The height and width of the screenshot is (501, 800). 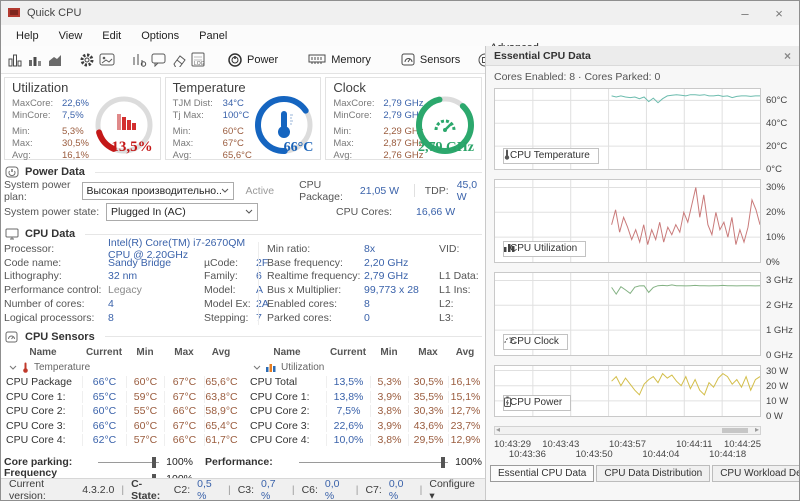 What do you see at coordinates (653, 473) in the screenshot?
I see `tab-cpu-data-distribution: CPU Data Distribution` at bounding box center [653, 473].